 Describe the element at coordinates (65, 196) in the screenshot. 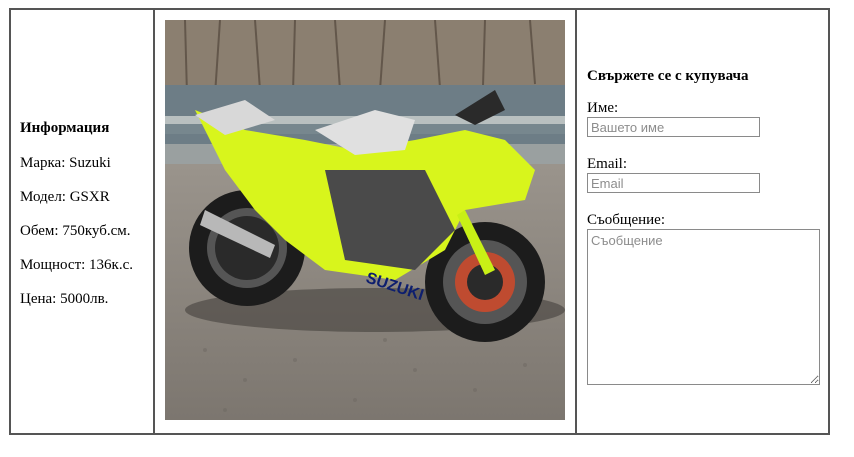

I see `model-text: Модел: GSXR` at that location.